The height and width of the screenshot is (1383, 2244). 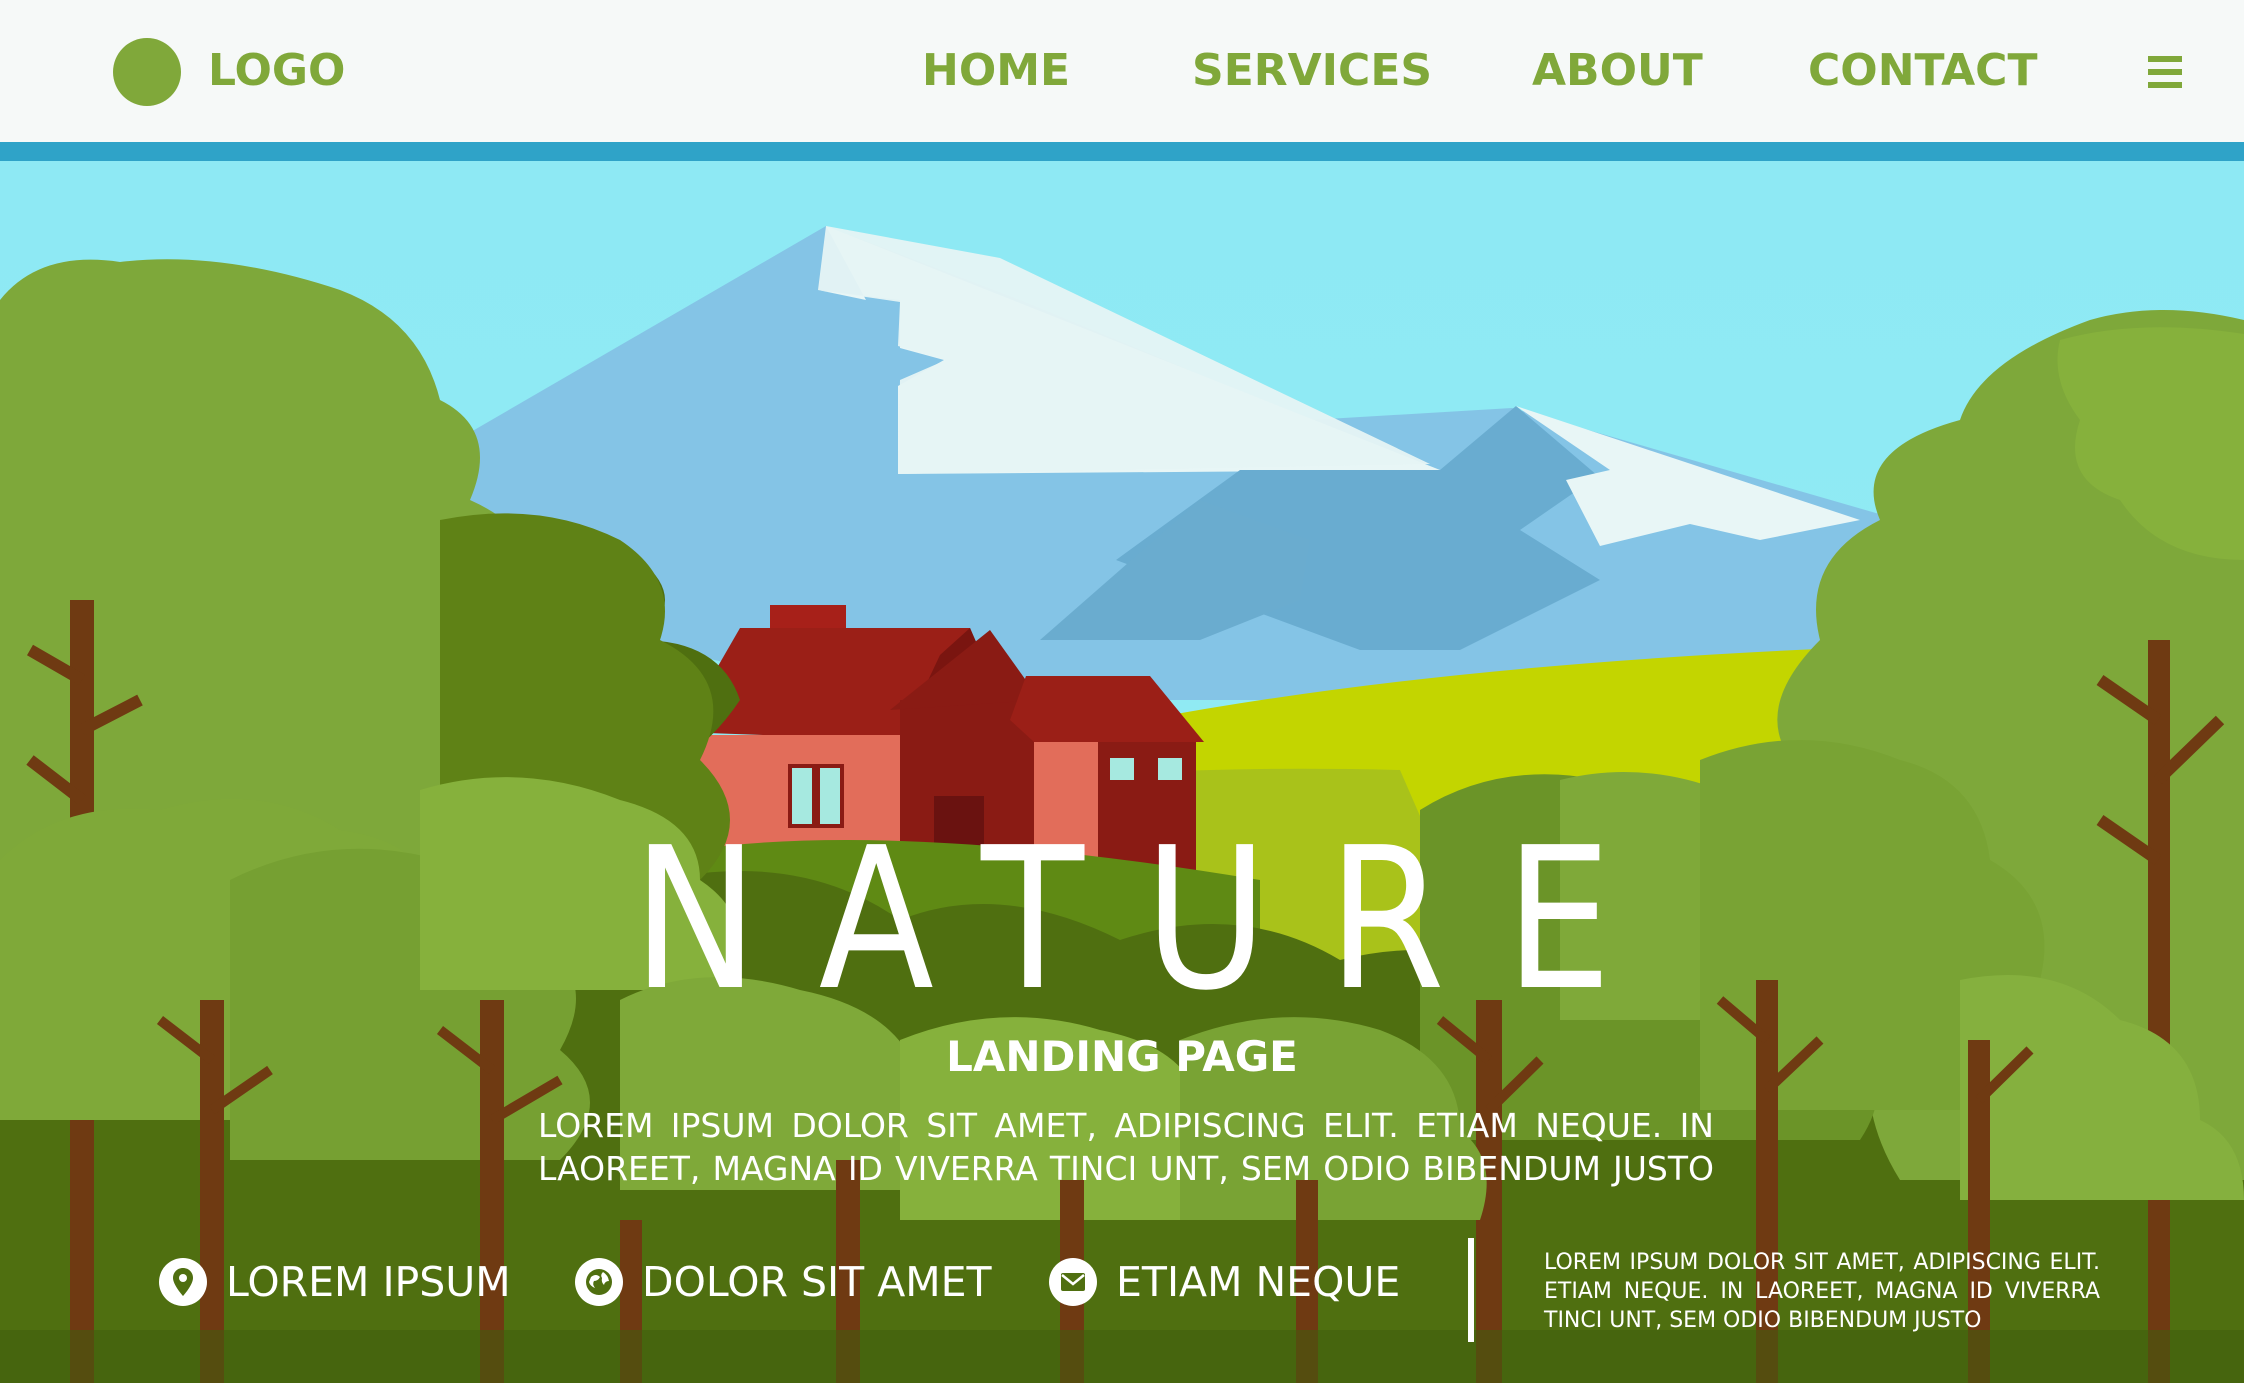 I want to click on mail-icon, so click(x=1073, y=1282).